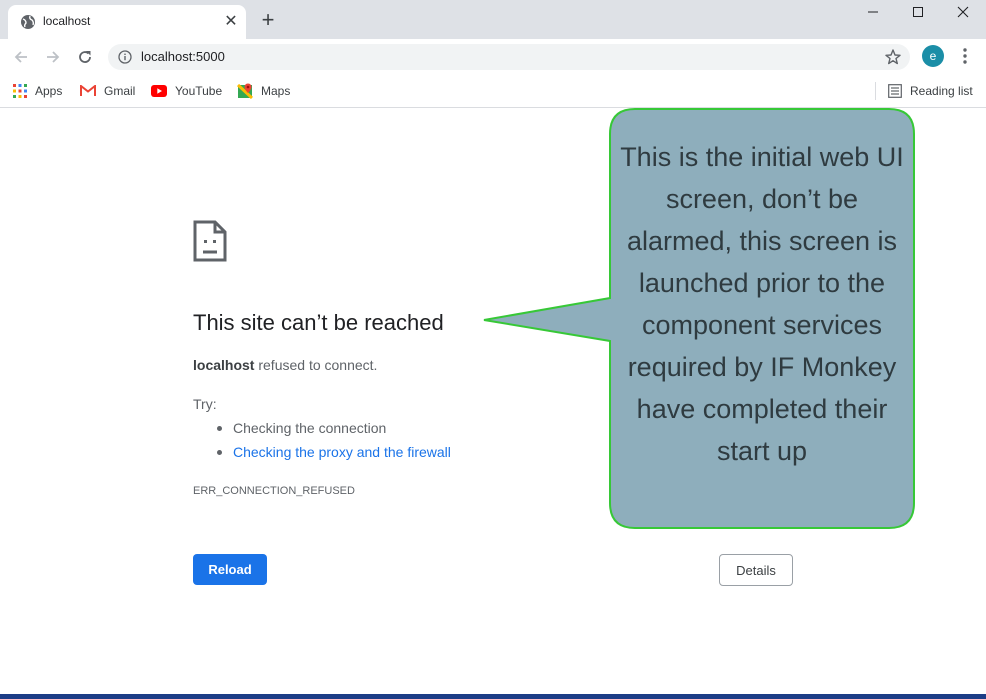 Image resolution: width=986 pixels, height=699 pixels. I want to click on error-message-text: refused to connect., so click(316, 365).